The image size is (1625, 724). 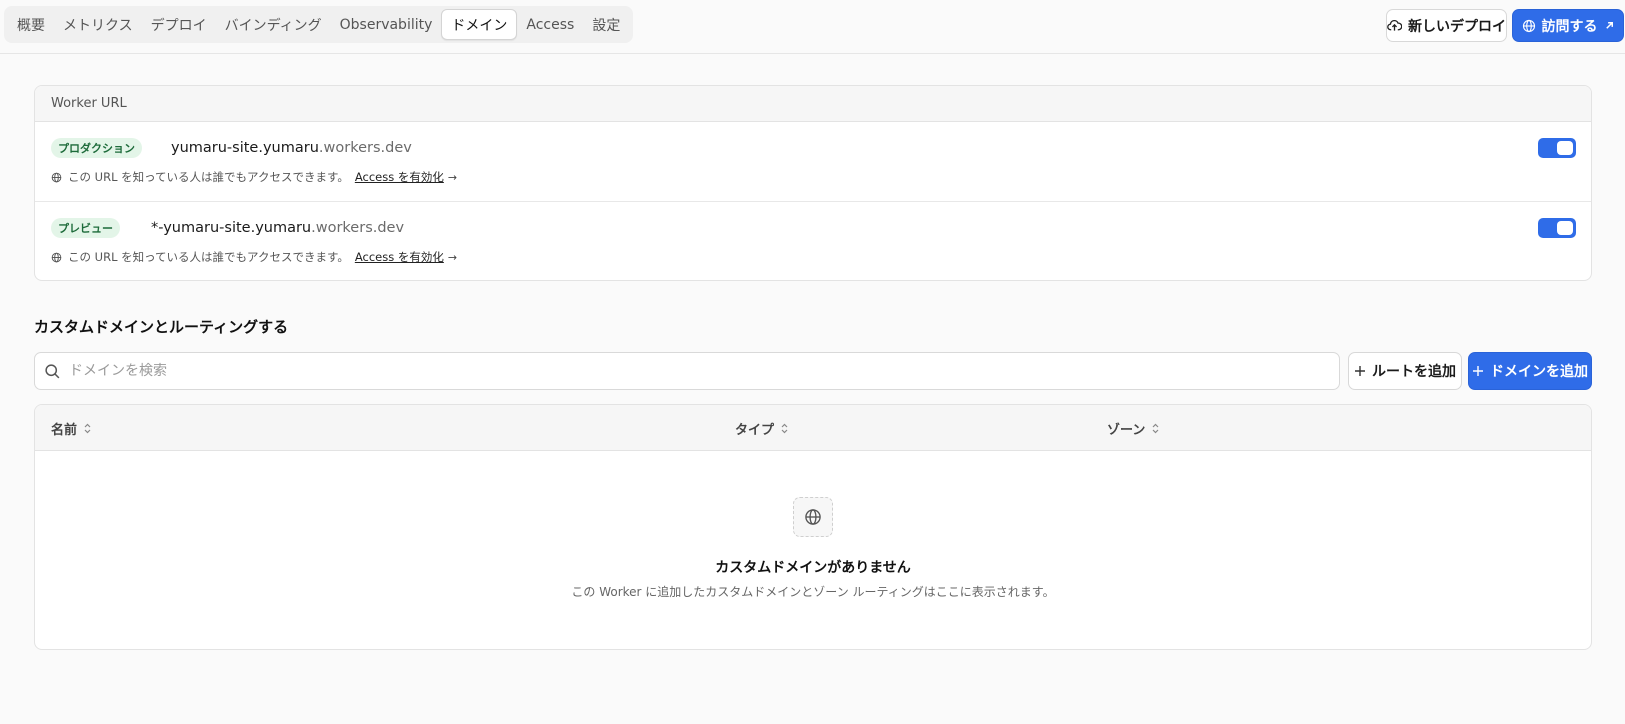 I want to click on visit-button: 訪問する, so click(x=1568, y=25).